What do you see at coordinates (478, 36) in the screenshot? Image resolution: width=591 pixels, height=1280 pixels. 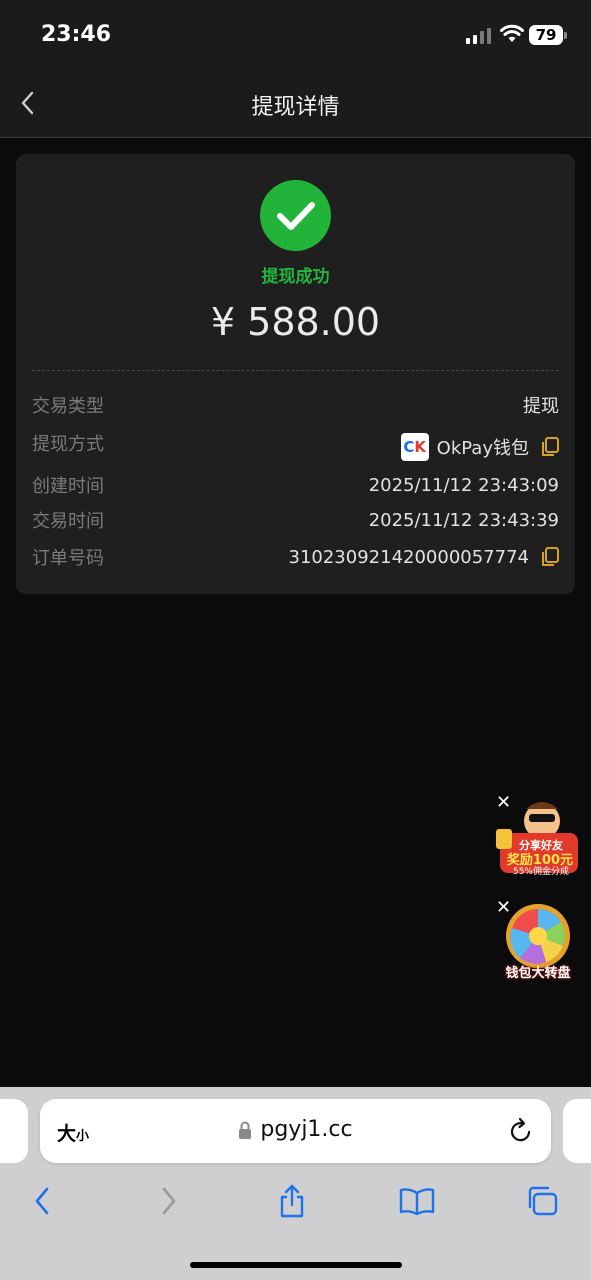 I see `cellular-signal-icon` at bounding box center [478, 36].